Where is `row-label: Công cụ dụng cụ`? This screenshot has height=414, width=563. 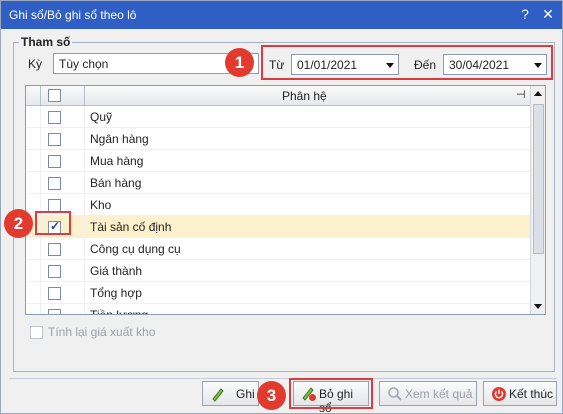 row-label: Công cụ dụng cụ is located at coordinates (135, 249).